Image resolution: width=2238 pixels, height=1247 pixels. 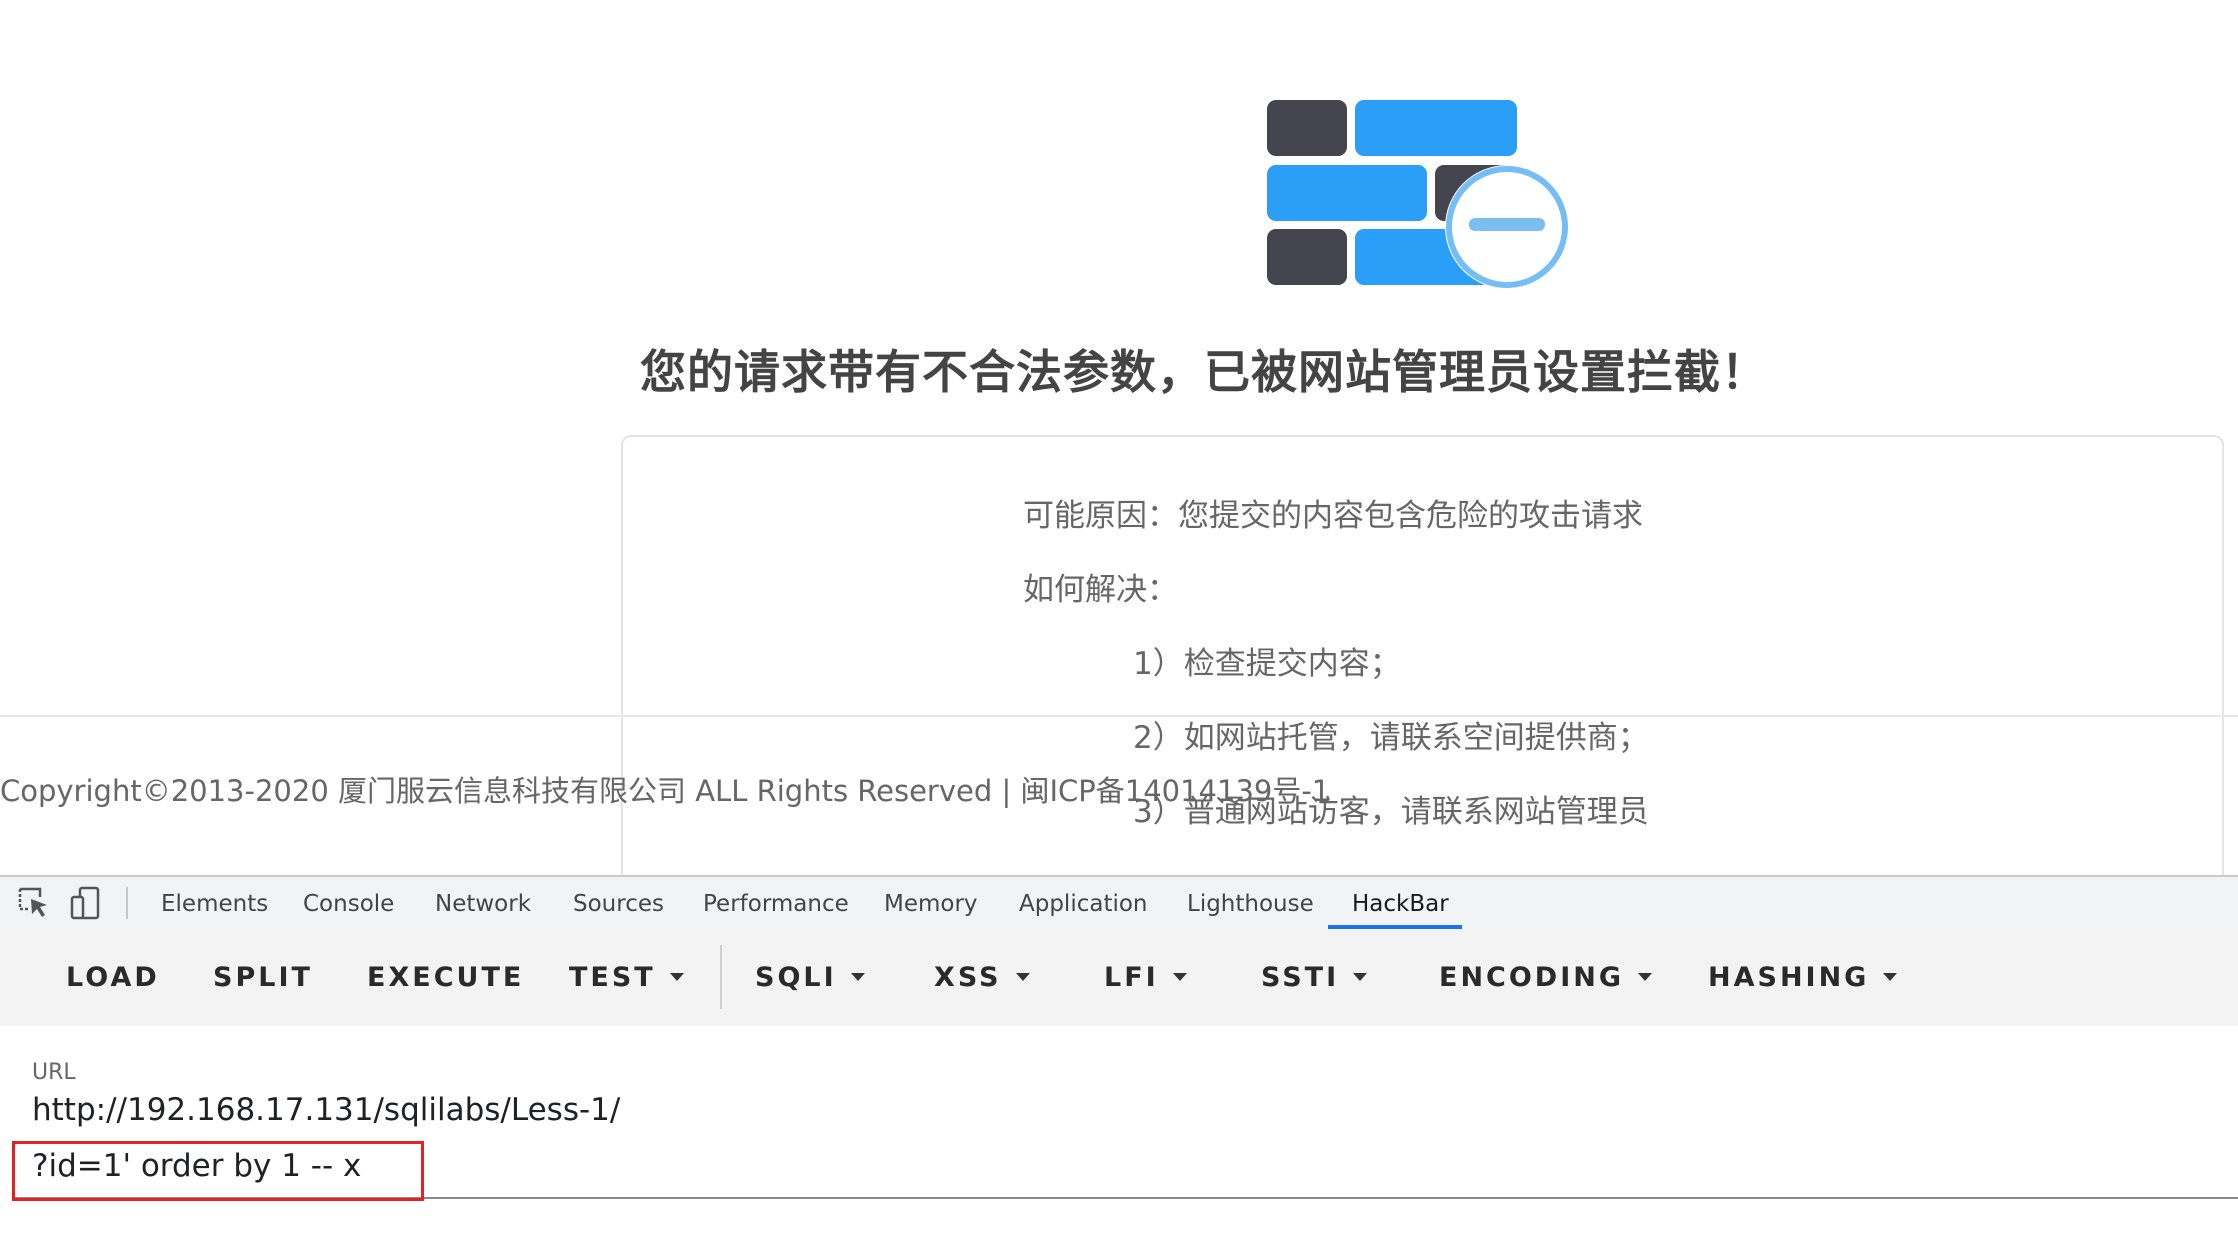 I want to click on tab-lighthouse: Lighthouse, so click(x=1250, y=903).